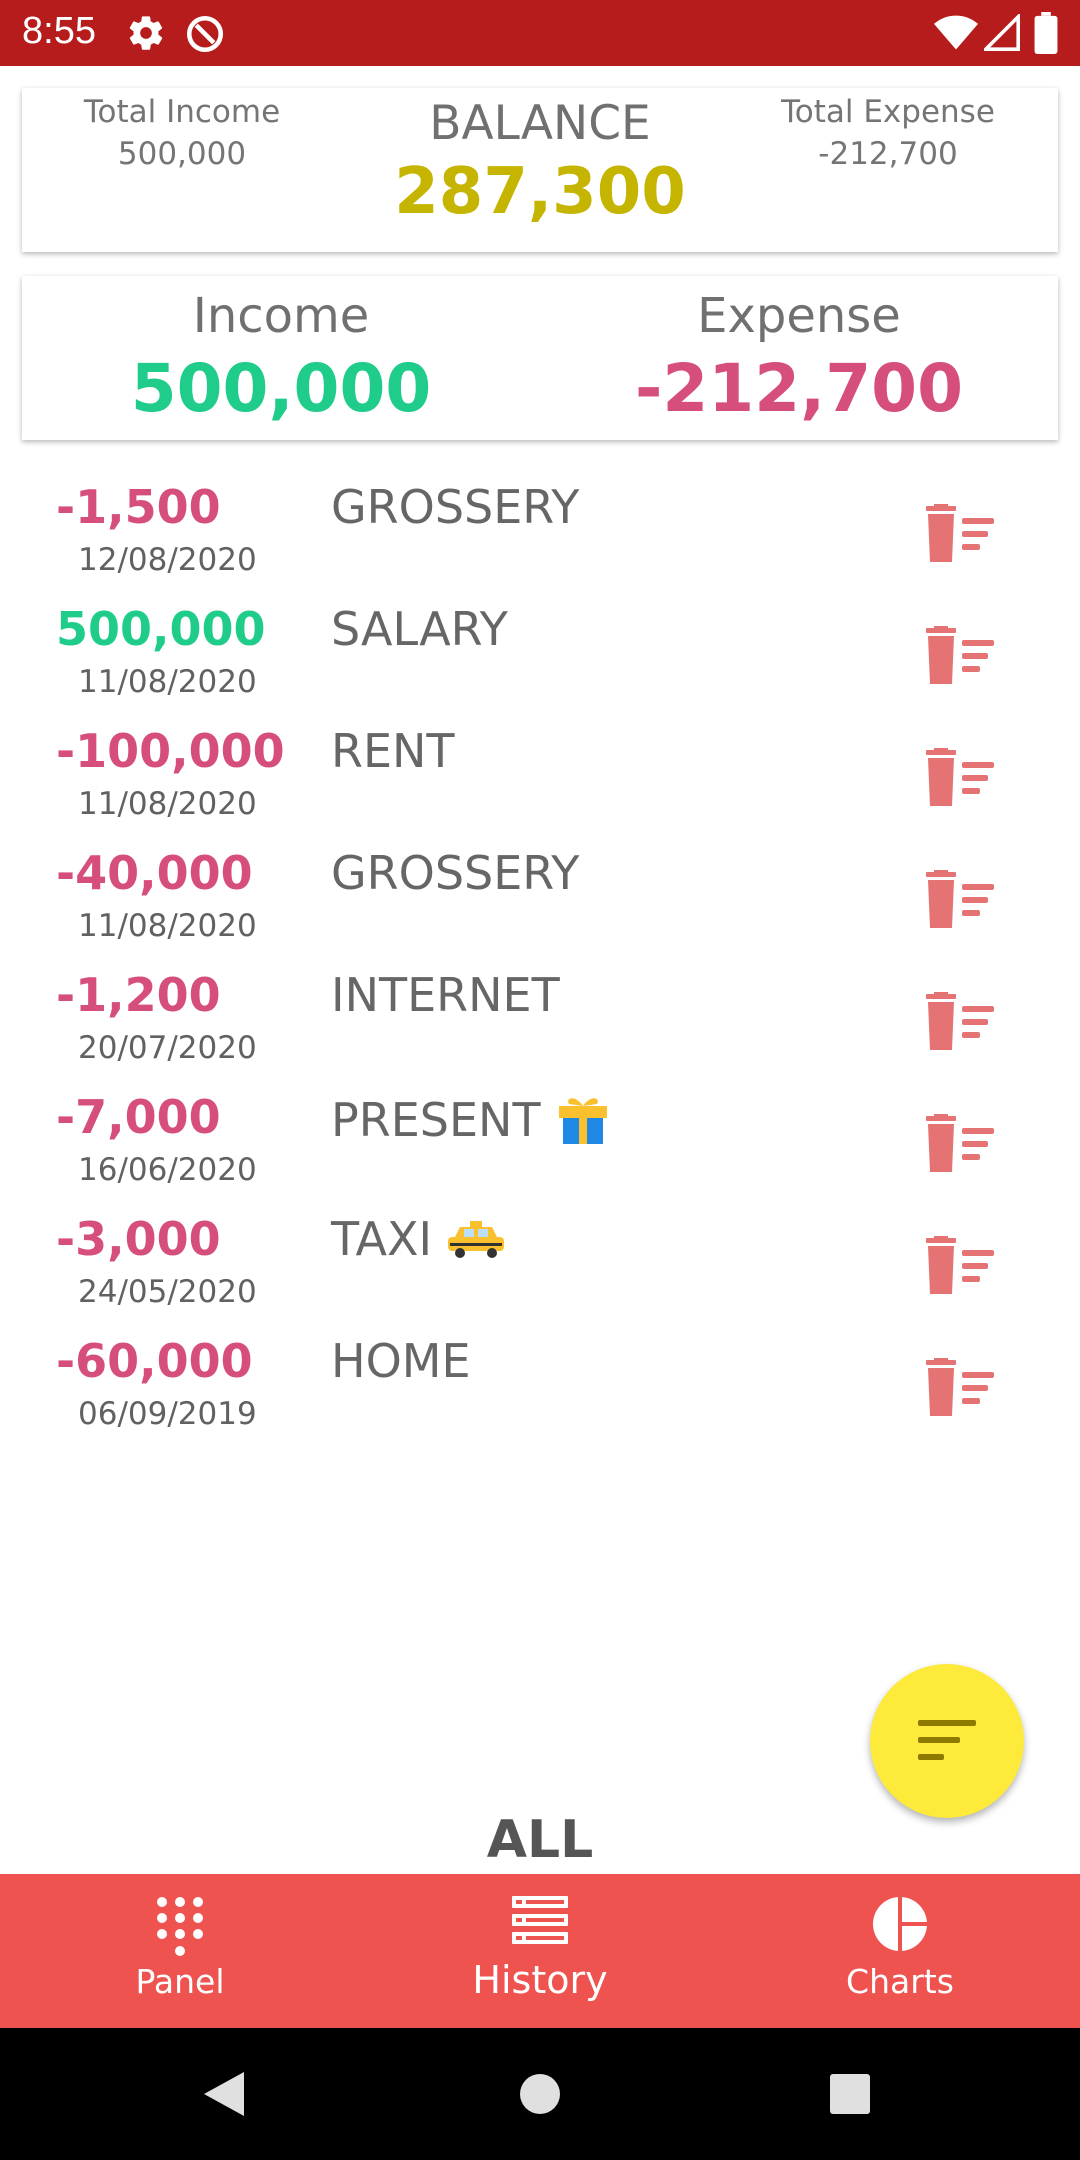 The image size is (1080, 2160). What do you see at coordinates (180, 1981) in the screenshot?
I see `nav-panel-label: Panel` at bounding box center [180, 1981].